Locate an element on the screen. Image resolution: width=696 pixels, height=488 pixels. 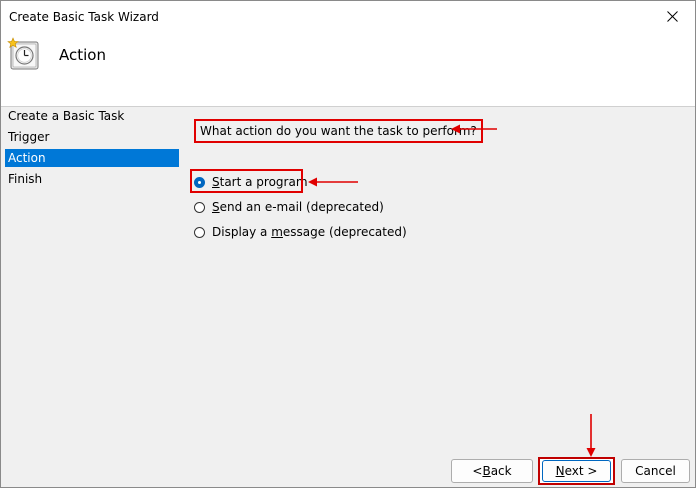
window-title: Create Basic Task Wizard is located at coordinates (84, 17).